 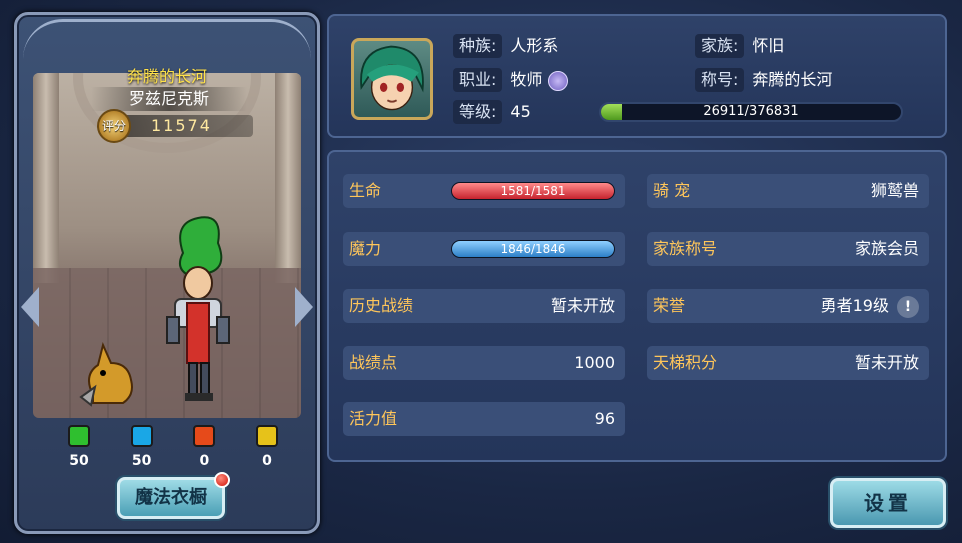 I want to click on honor-value: 勇者19级, so click(x=854, y=305).